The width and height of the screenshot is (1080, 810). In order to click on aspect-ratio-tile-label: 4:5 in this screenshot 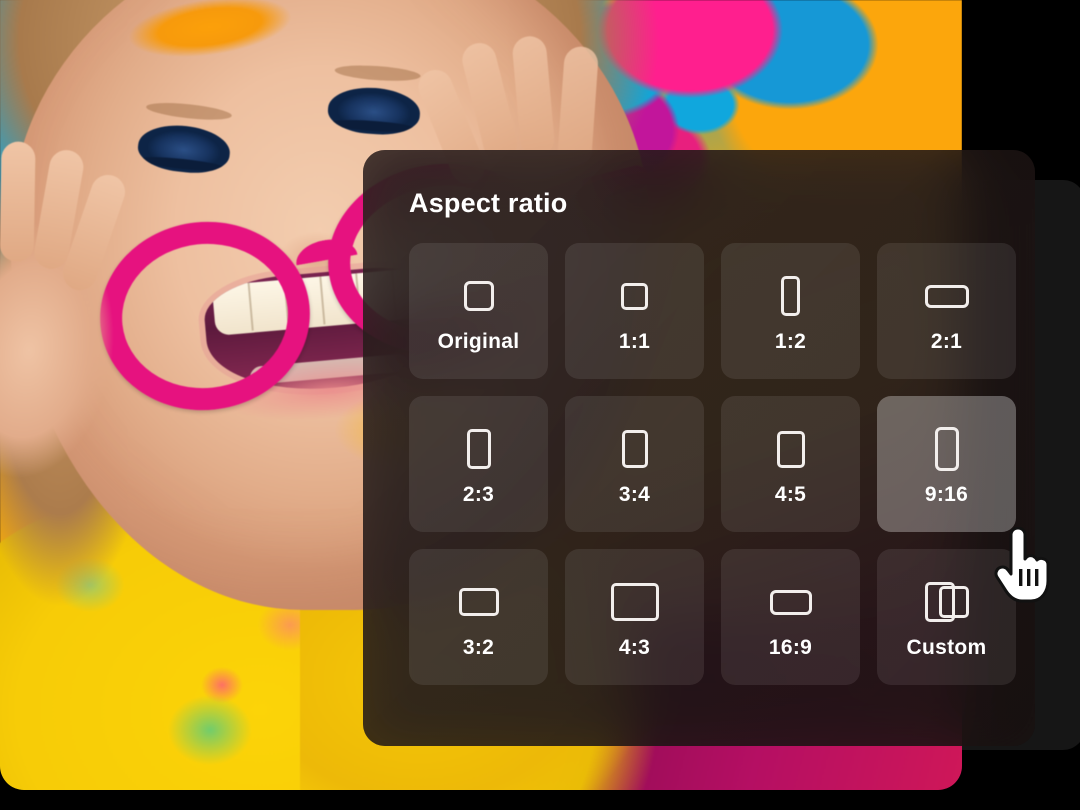, I will do `click(790, 494)`.